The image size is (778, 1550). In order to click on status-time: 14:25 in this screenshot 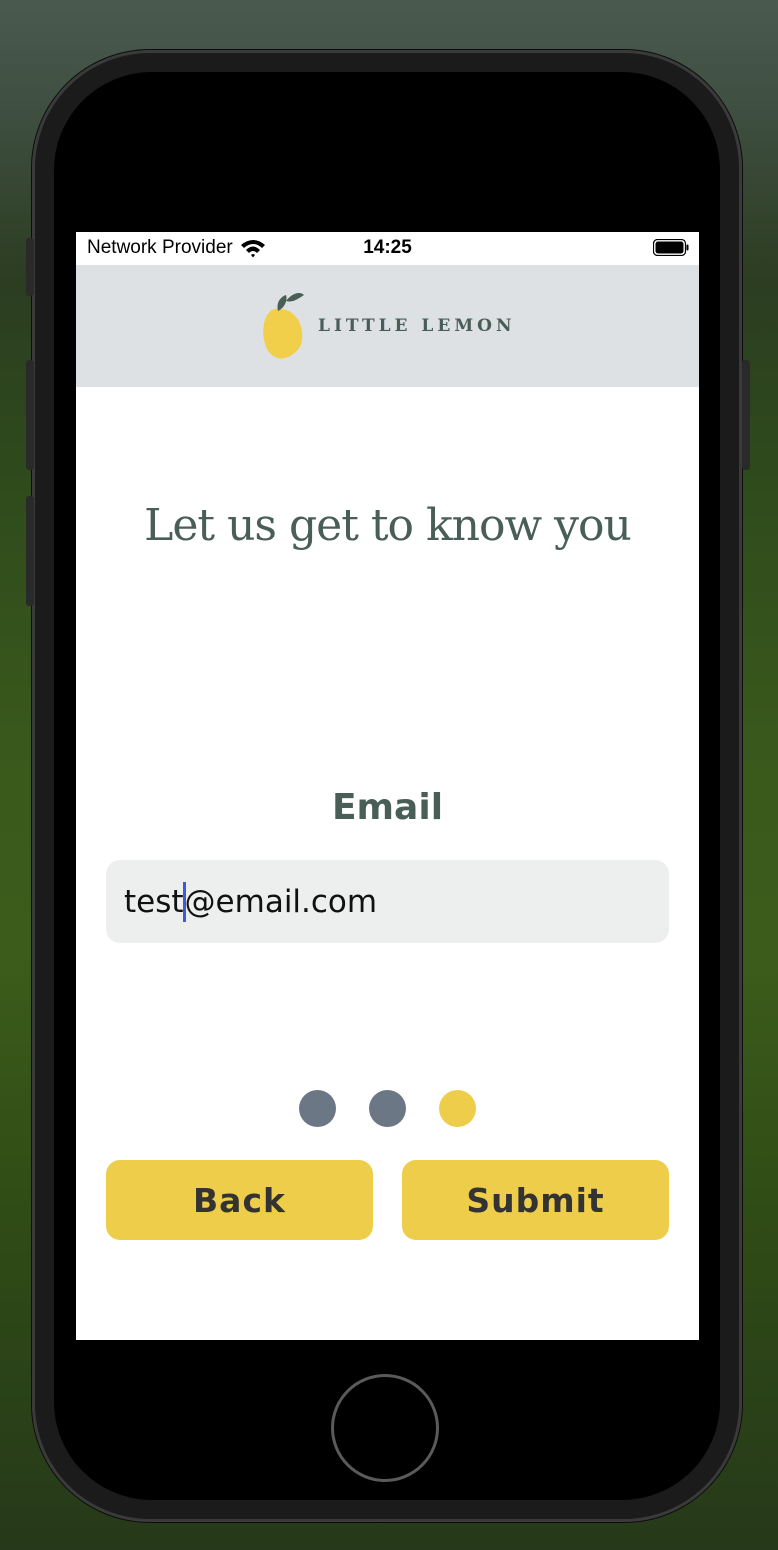, I will do `click(387, 247)`.